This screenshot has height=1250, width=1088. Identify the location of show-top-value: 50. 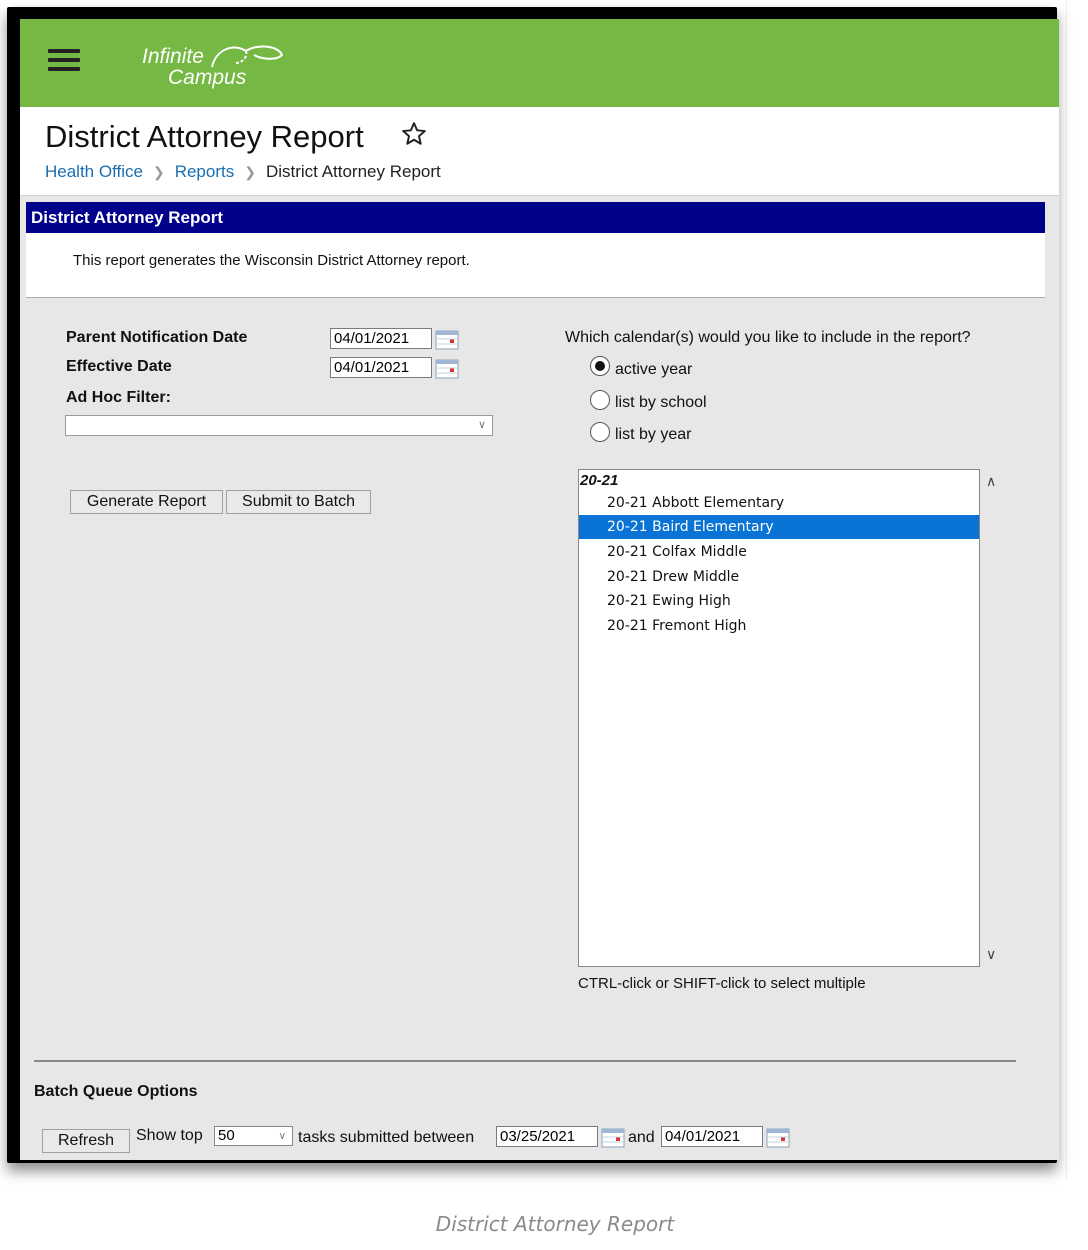
(226, 1135).